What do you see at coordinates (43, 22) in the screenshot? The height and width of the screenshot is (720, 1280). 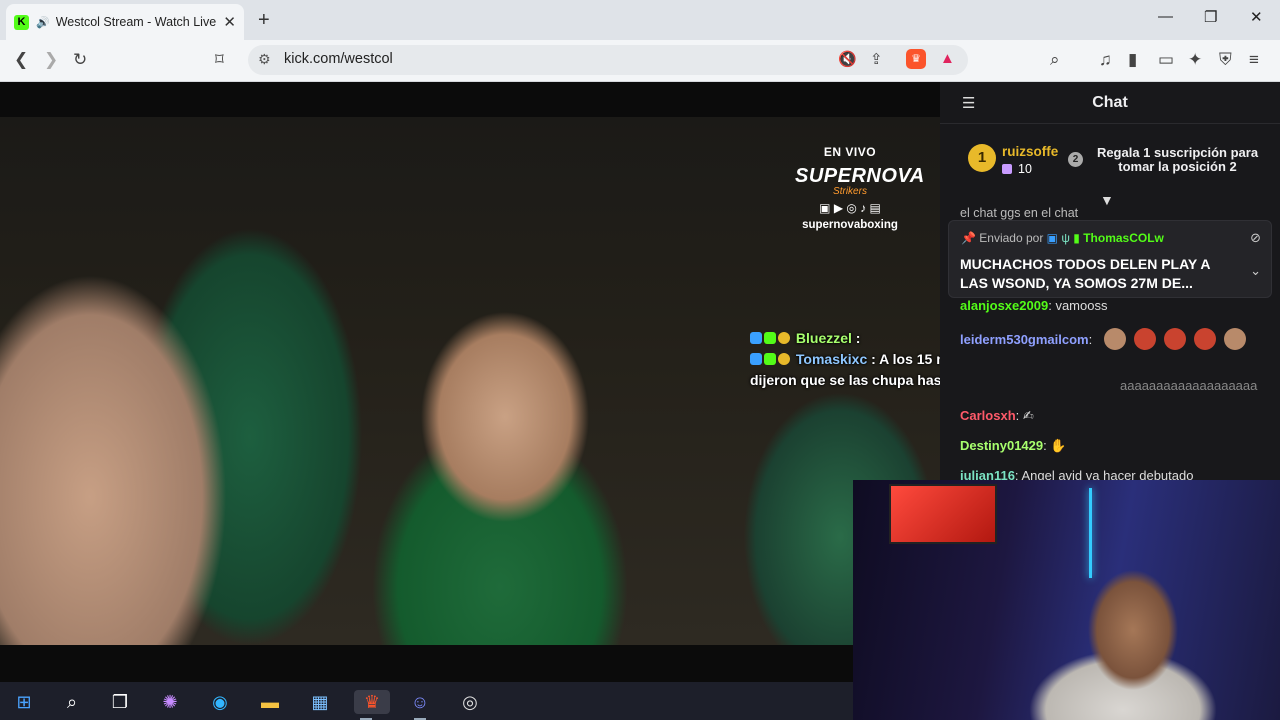 I see `speaker-icon: 🔊` at bounding box center [43, 22].